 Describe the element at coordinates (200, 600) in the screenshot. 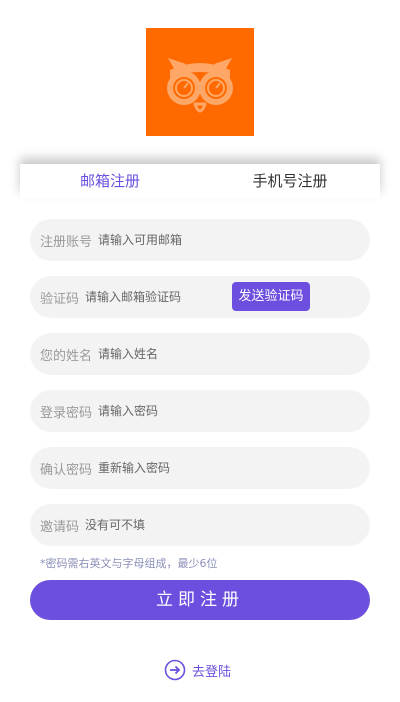

I see `register-submit-button: 立即注册` at that location.